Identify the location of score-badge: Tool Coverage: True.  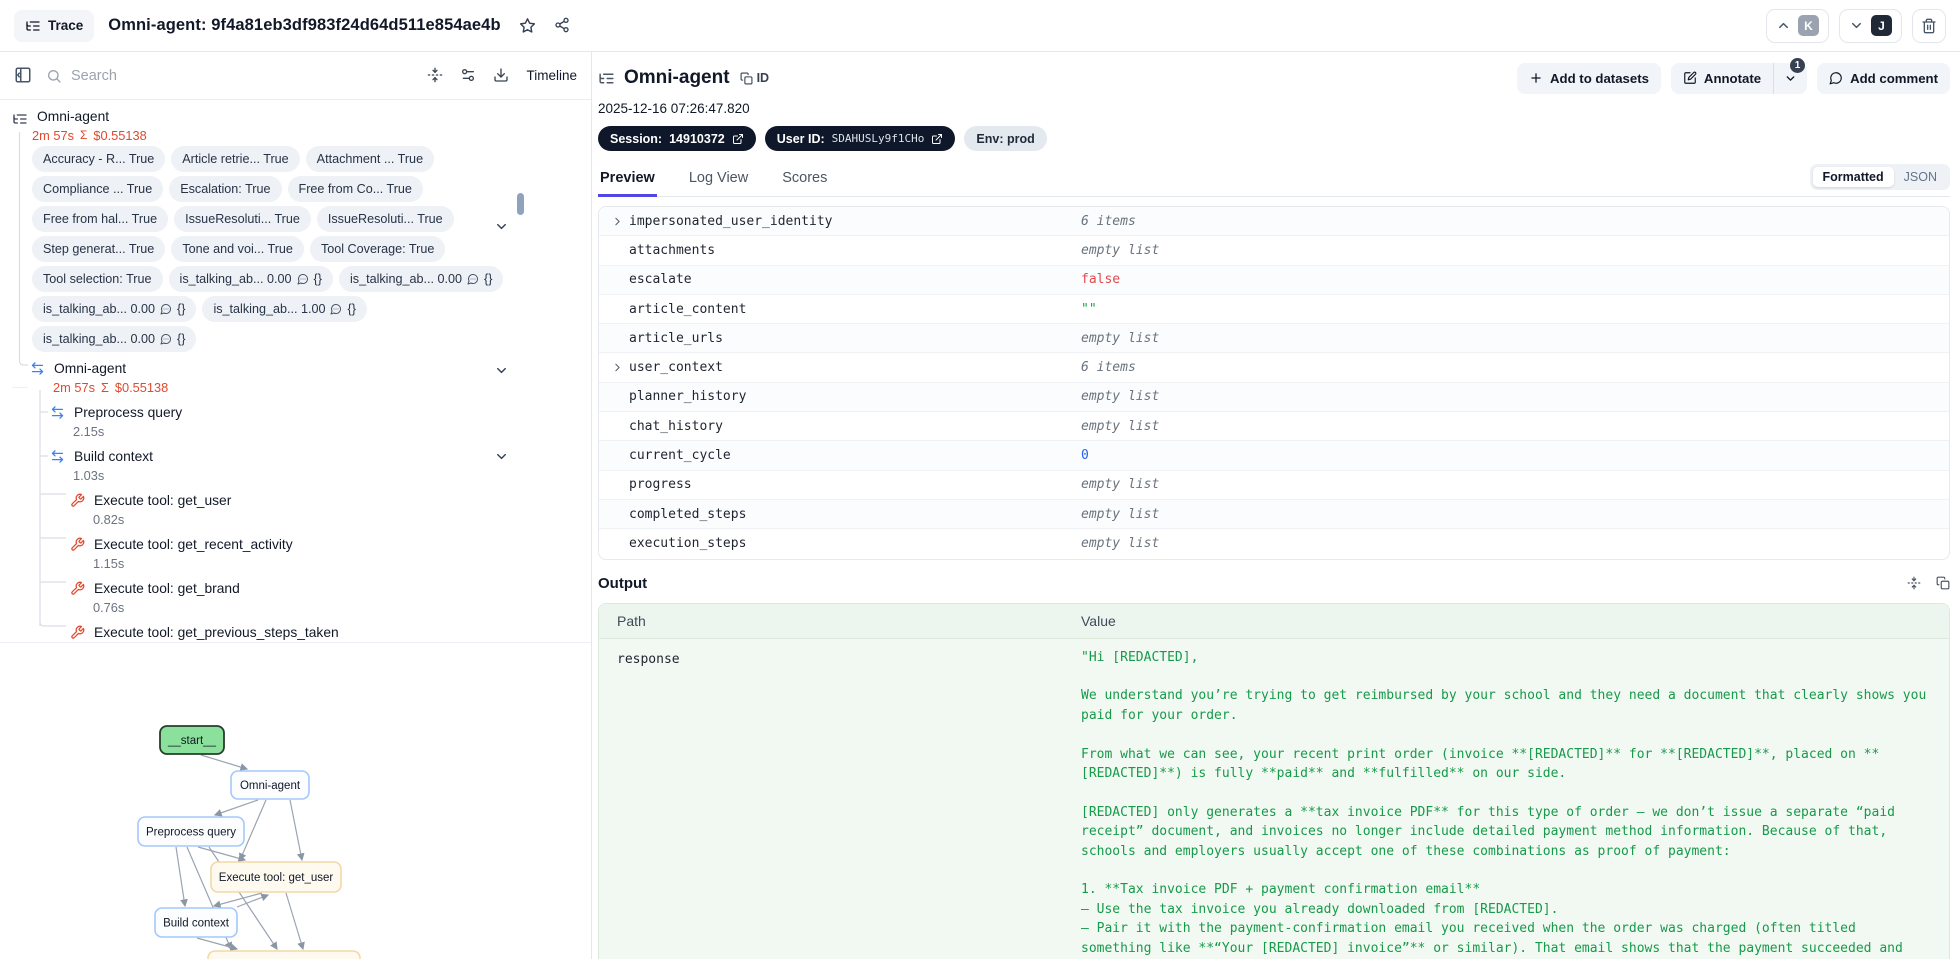
(377, 249).